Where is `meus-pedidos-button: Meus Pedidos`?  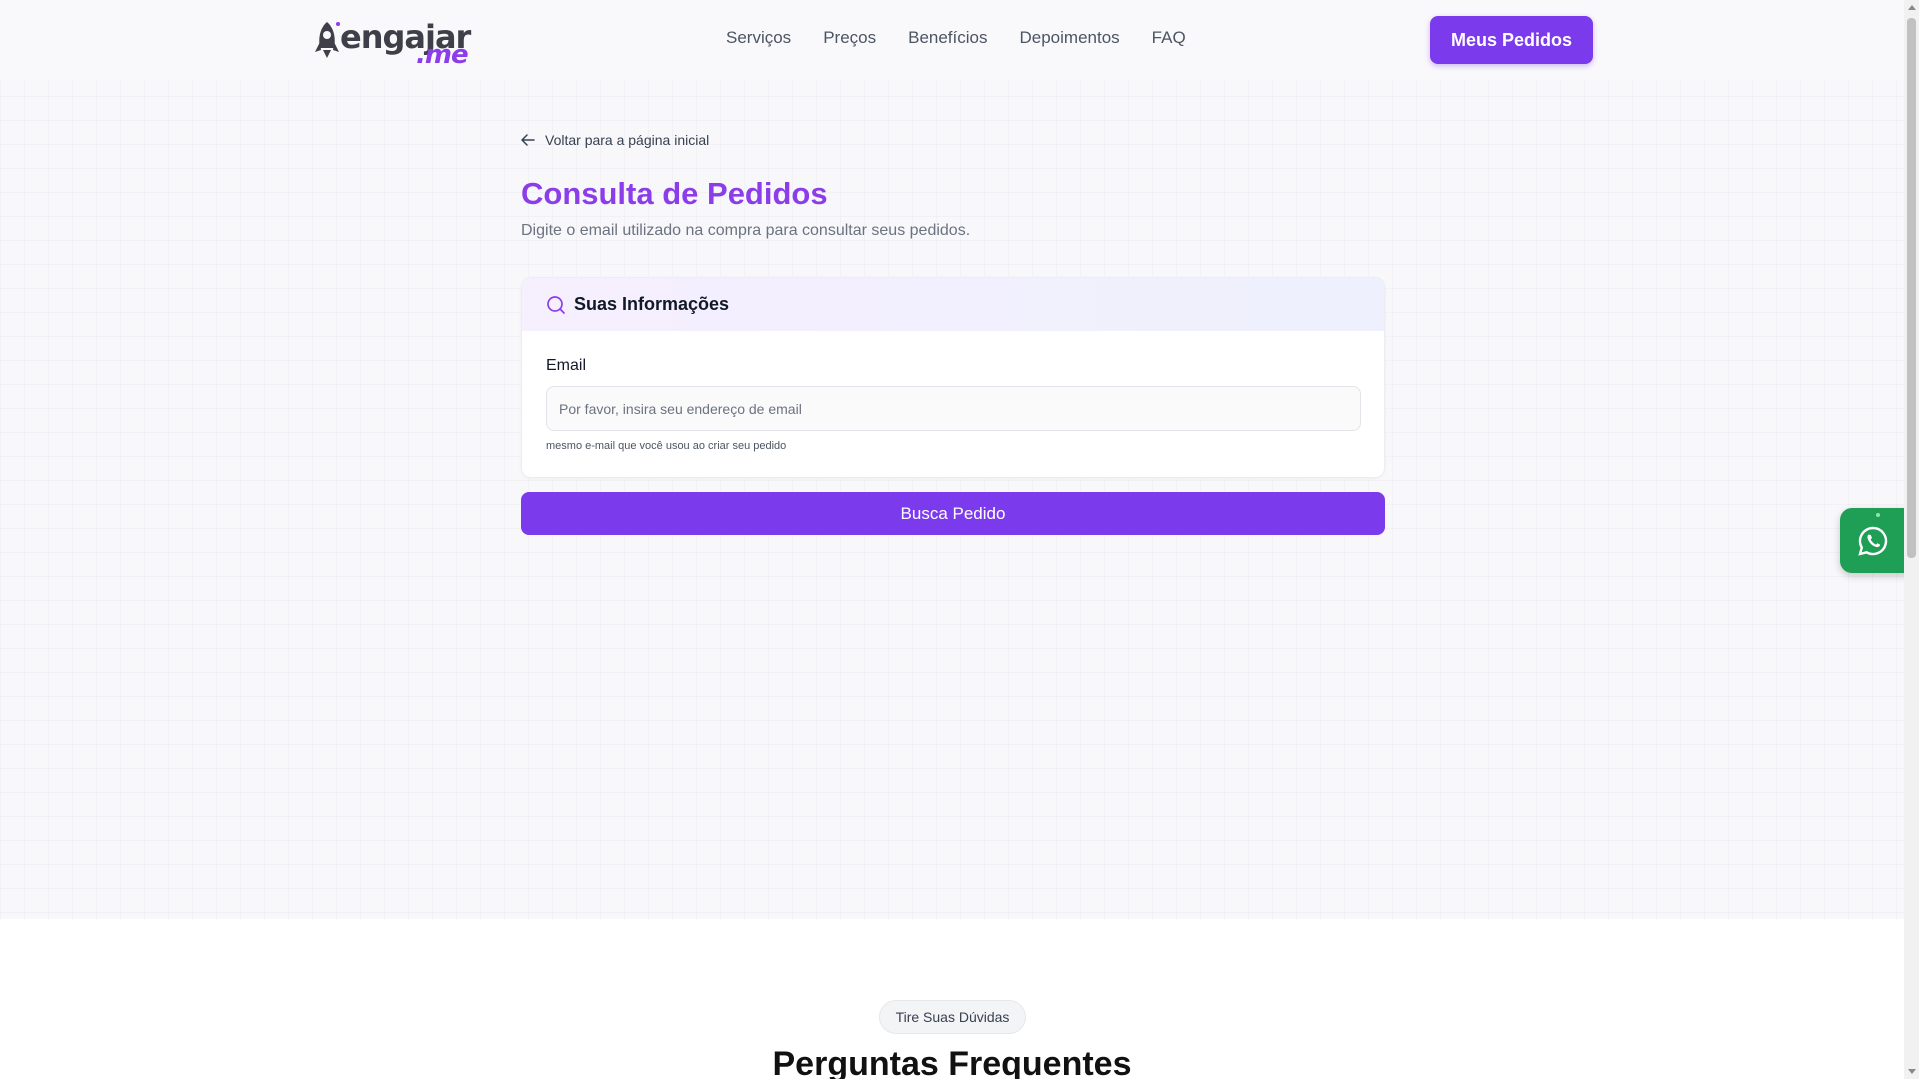
meus-pedidos-button: Meus Pedidos is located at coordinates (1511, 40).